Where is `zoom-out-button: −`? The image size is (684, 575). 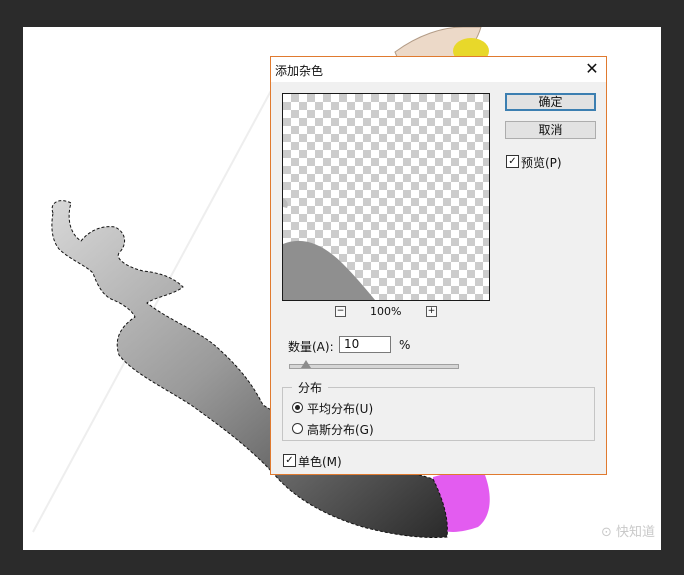 zoom-out-button: − is located at coordinates (340, 311).